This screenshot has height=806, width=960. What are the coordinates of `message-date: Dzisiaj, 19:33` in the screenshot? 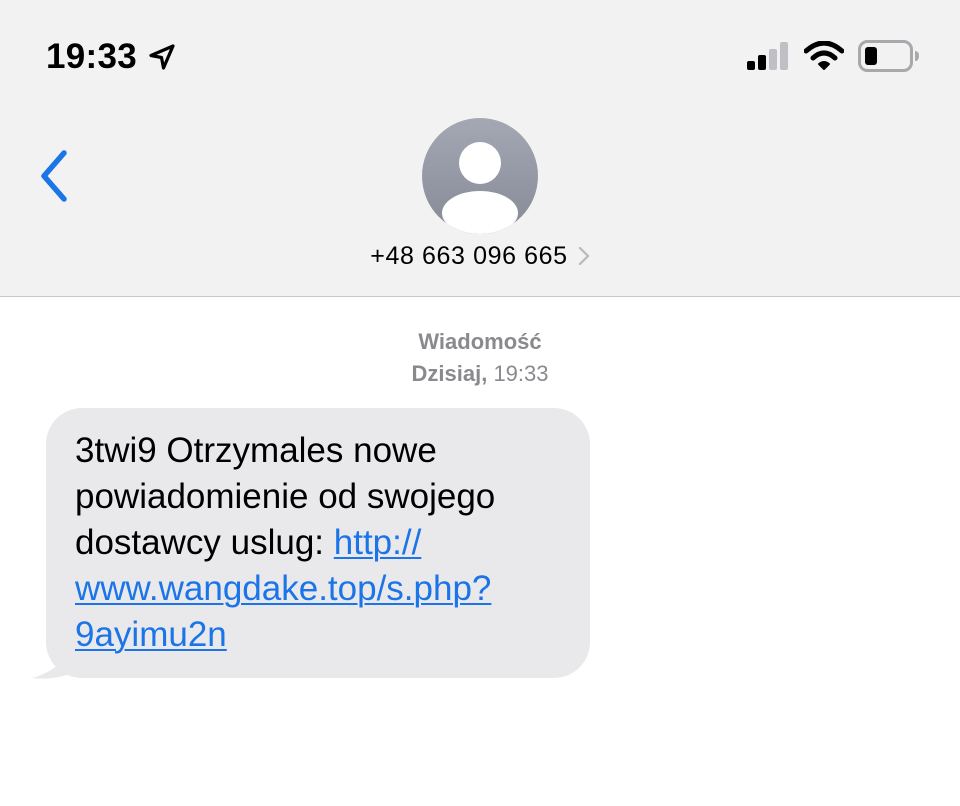 It's located at (480, 374).